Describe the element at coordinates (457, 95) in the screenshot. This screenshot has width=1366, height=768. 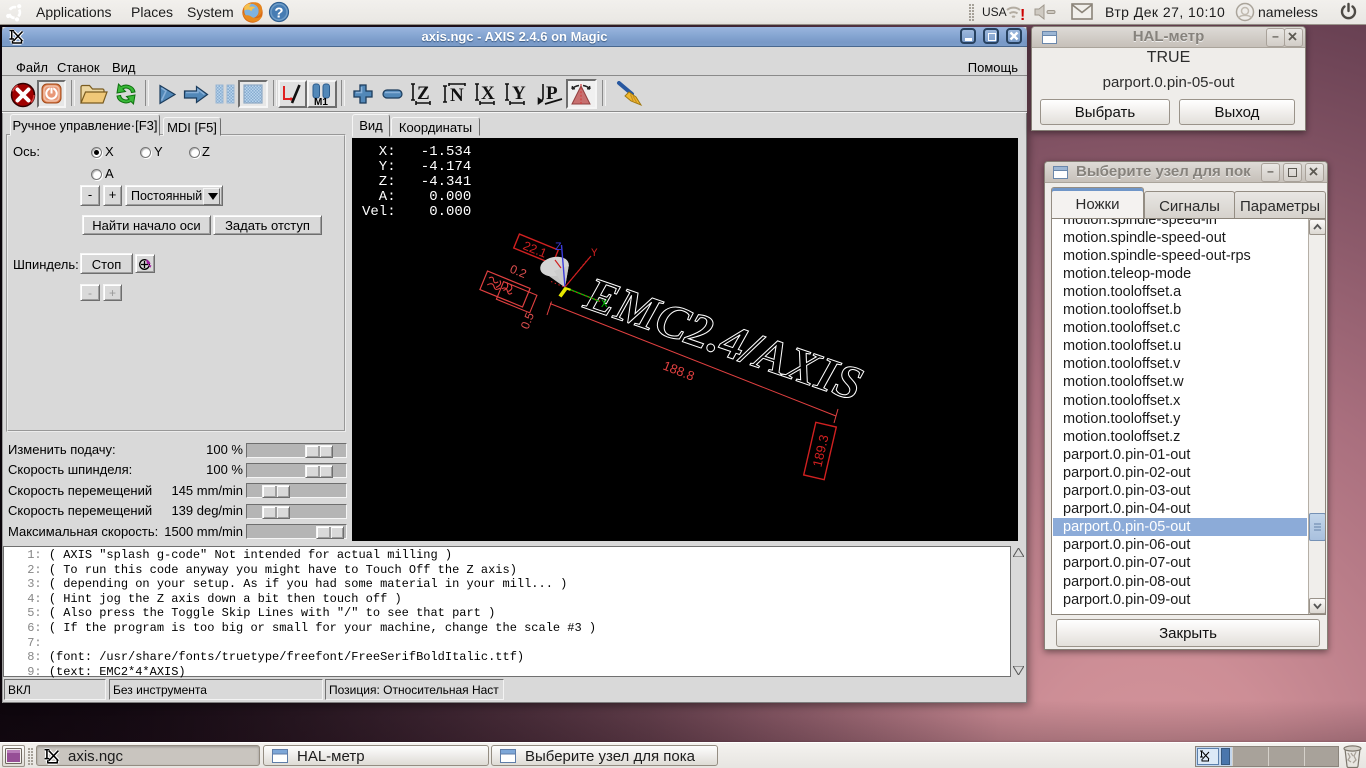
I see `svg-text: N` at that location.